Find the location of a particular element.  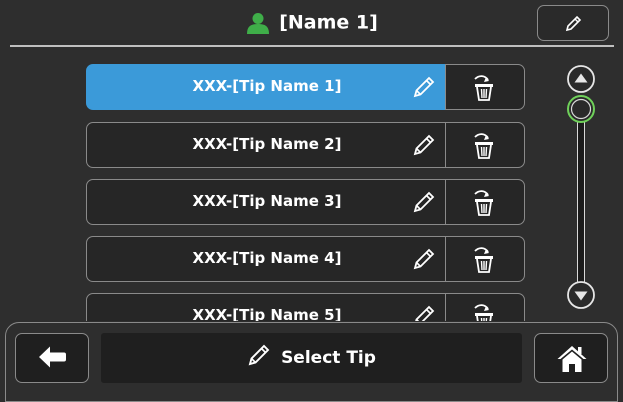

back-button is located at coordinates (52, 358).